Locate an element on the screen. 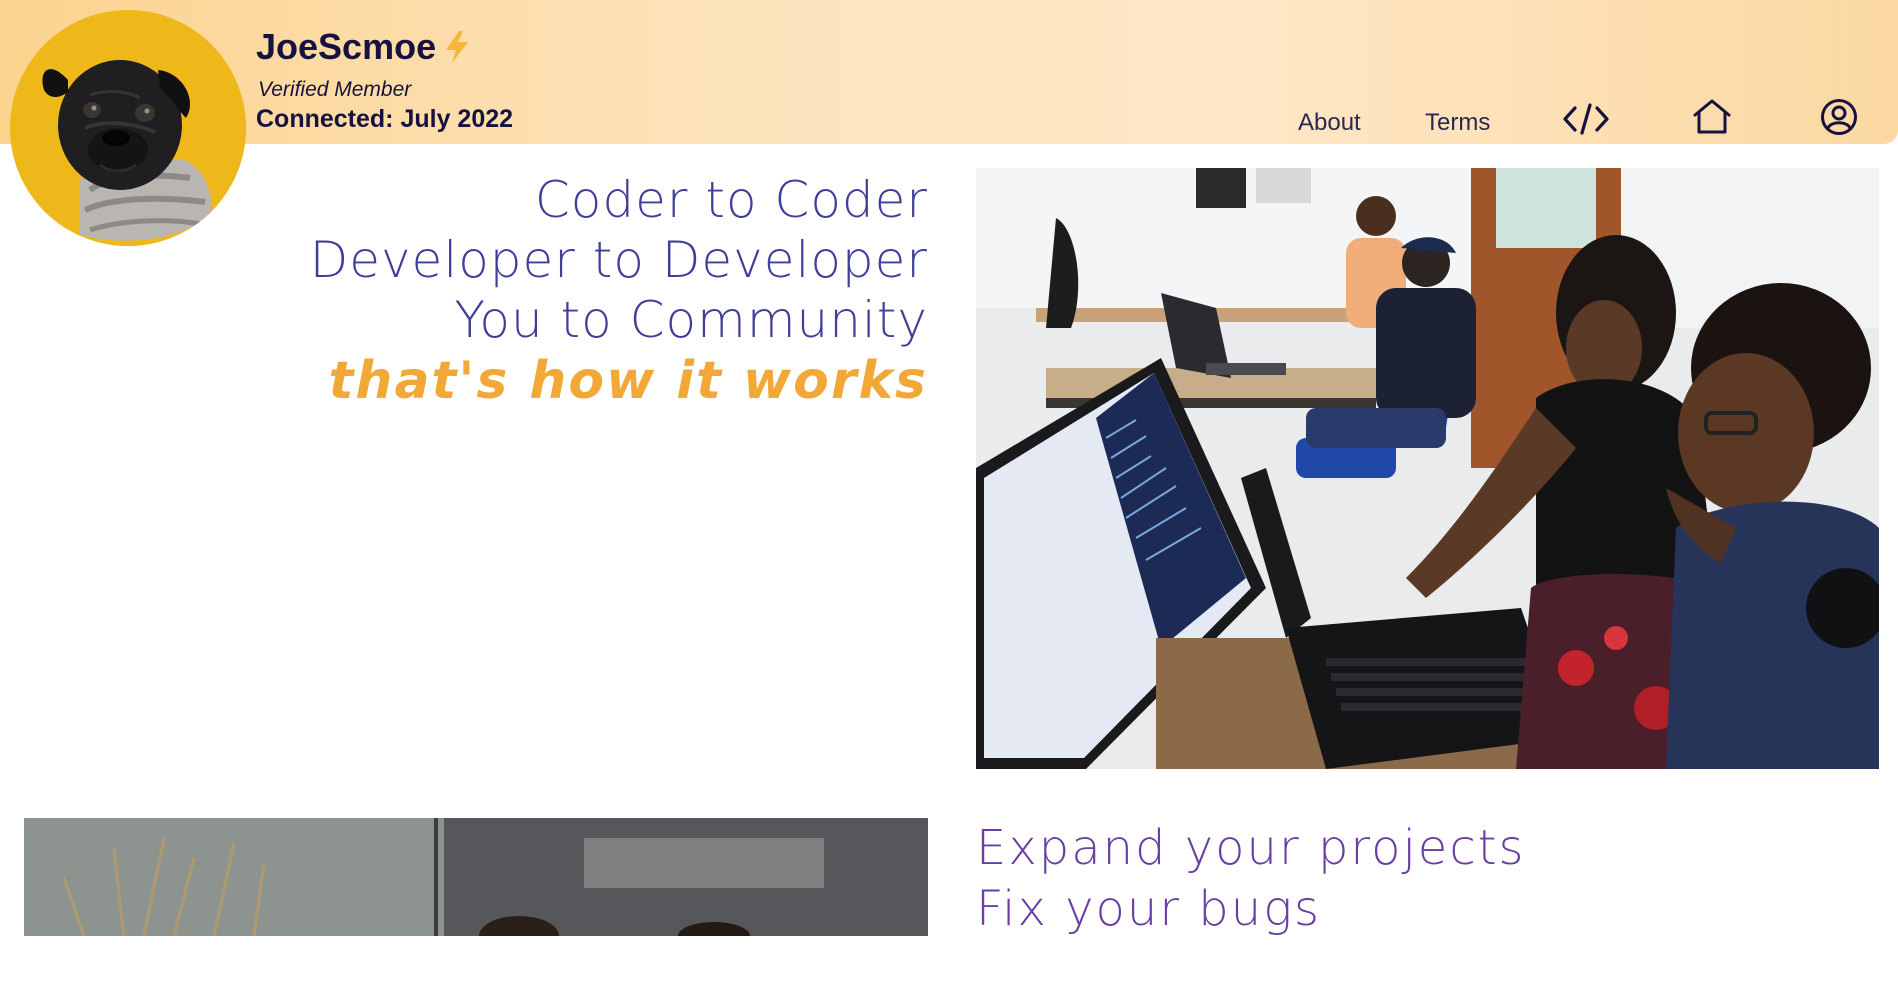 This screenshot has height=993, width=1898. features-line-1: Expand your projects is located at coordinates (1251, 848).